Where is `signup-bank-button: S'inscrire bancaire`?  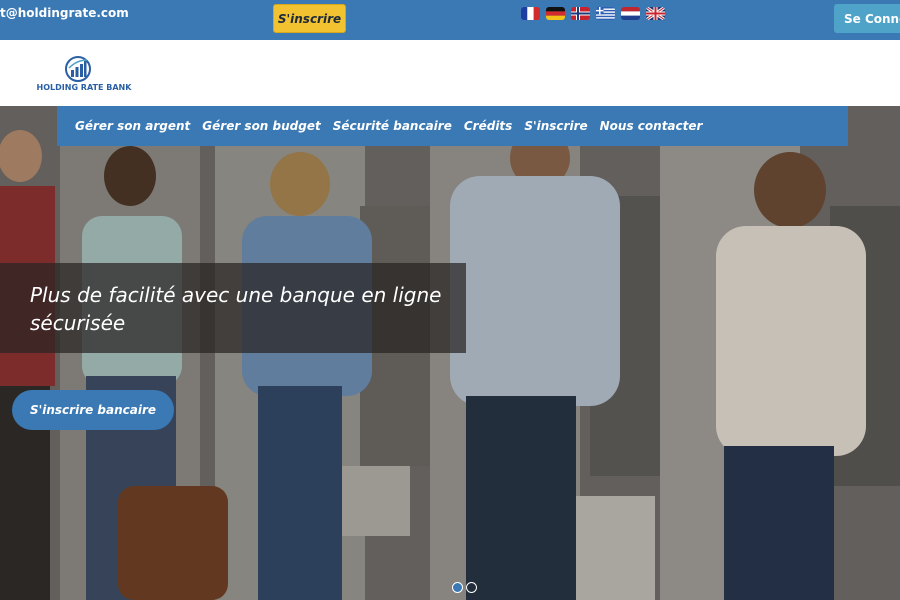 signup-bank-button: S'inscrire bancaire is located at coordinates (93, 410).